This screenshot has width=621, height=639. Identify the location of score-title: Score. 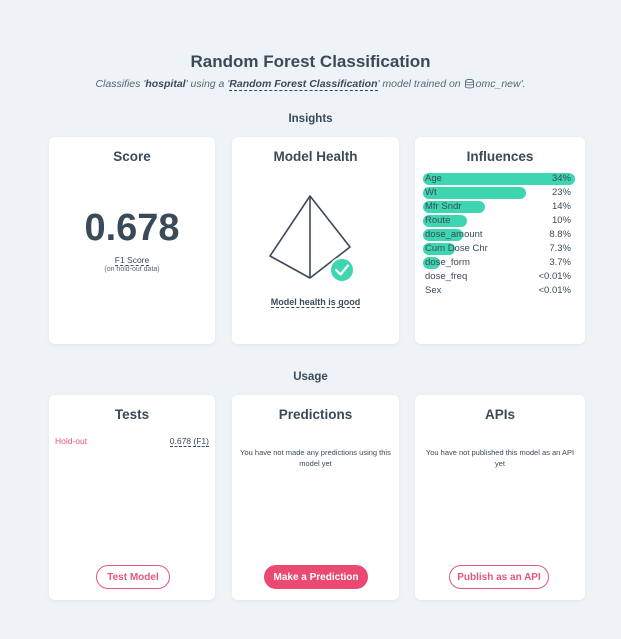
(132, 156).